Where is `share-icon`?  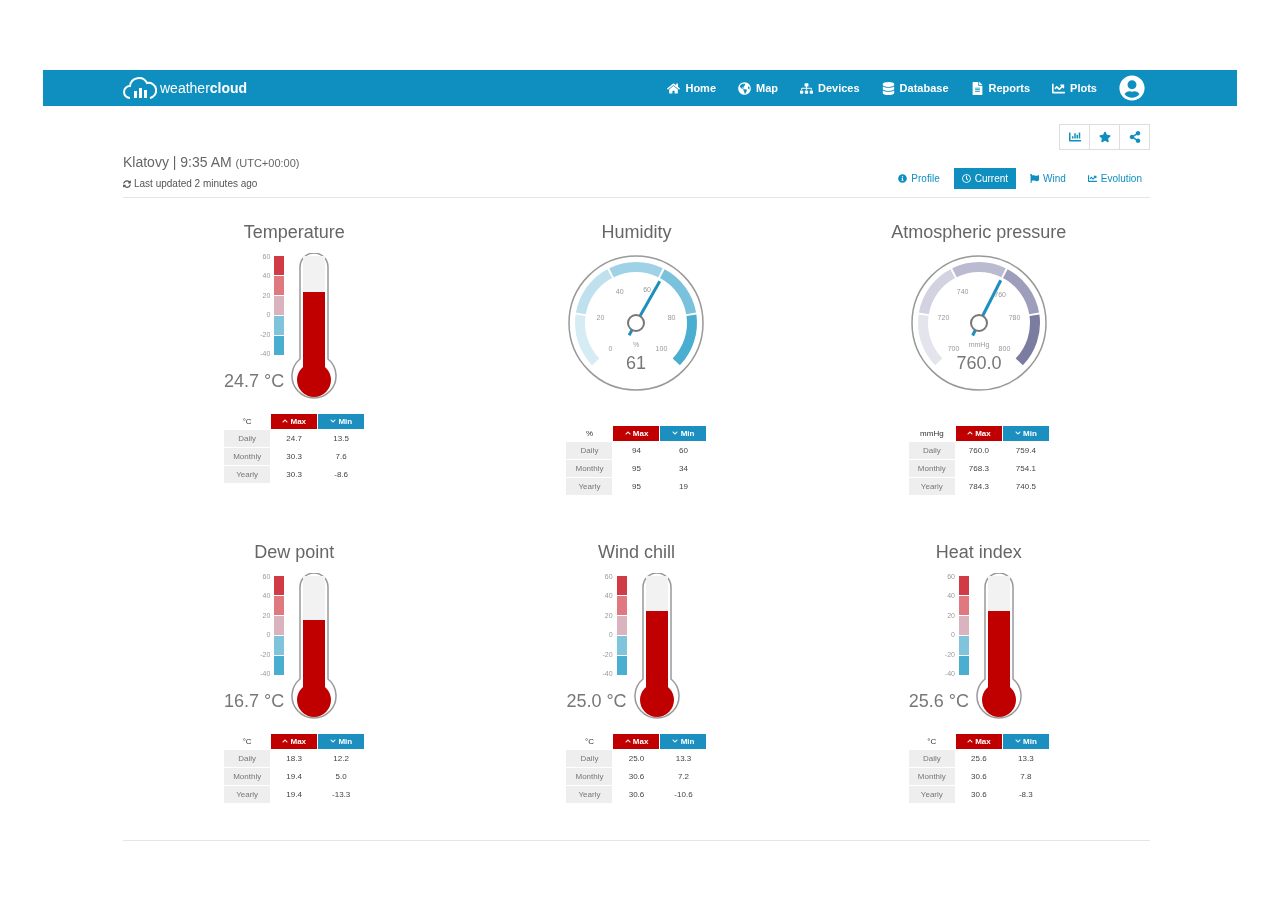
share-icon is located at coordinates (1134, 137).